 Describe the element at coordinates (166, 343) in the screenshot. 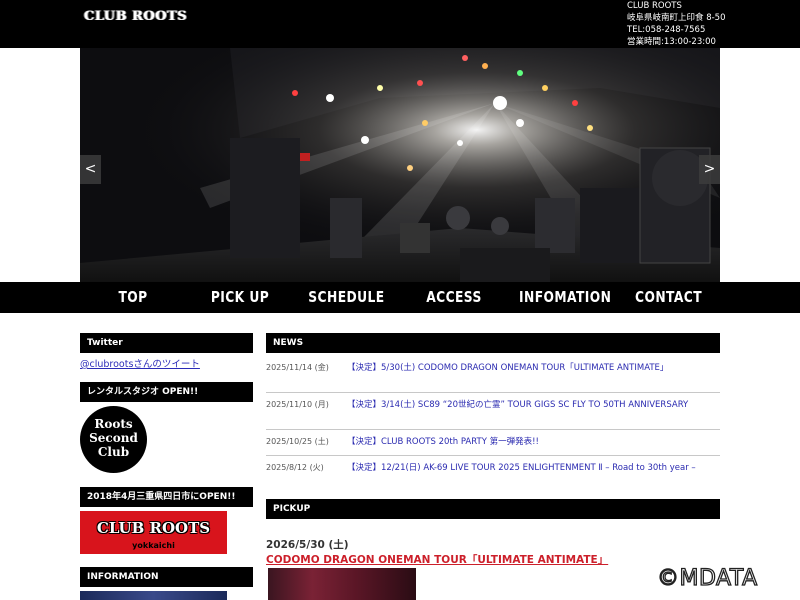

I see `twitter-heading: Twitter` at that location.